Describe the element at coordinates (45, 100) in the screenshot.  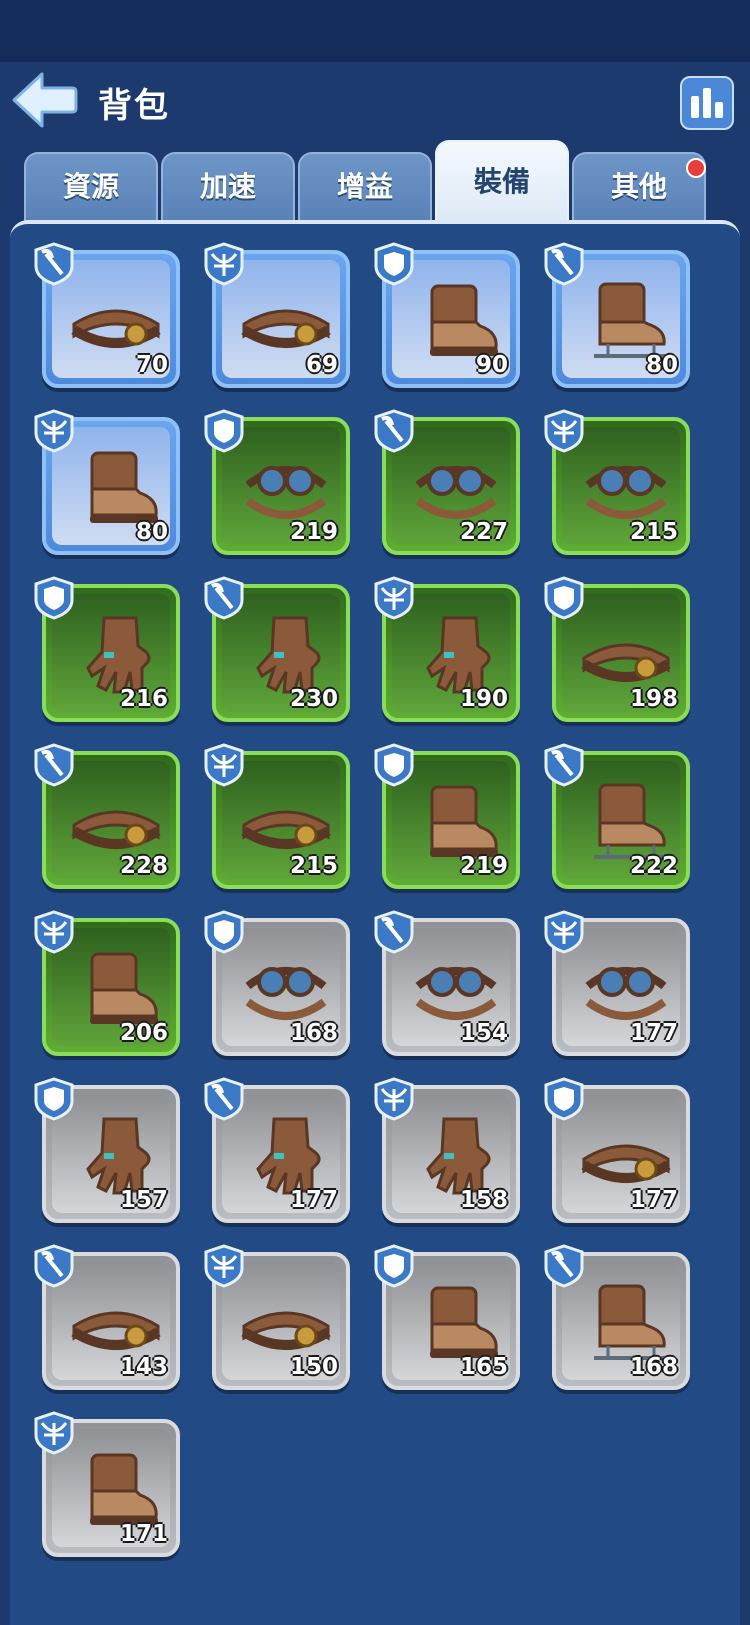
I see `back-arrow-icon` at that location.